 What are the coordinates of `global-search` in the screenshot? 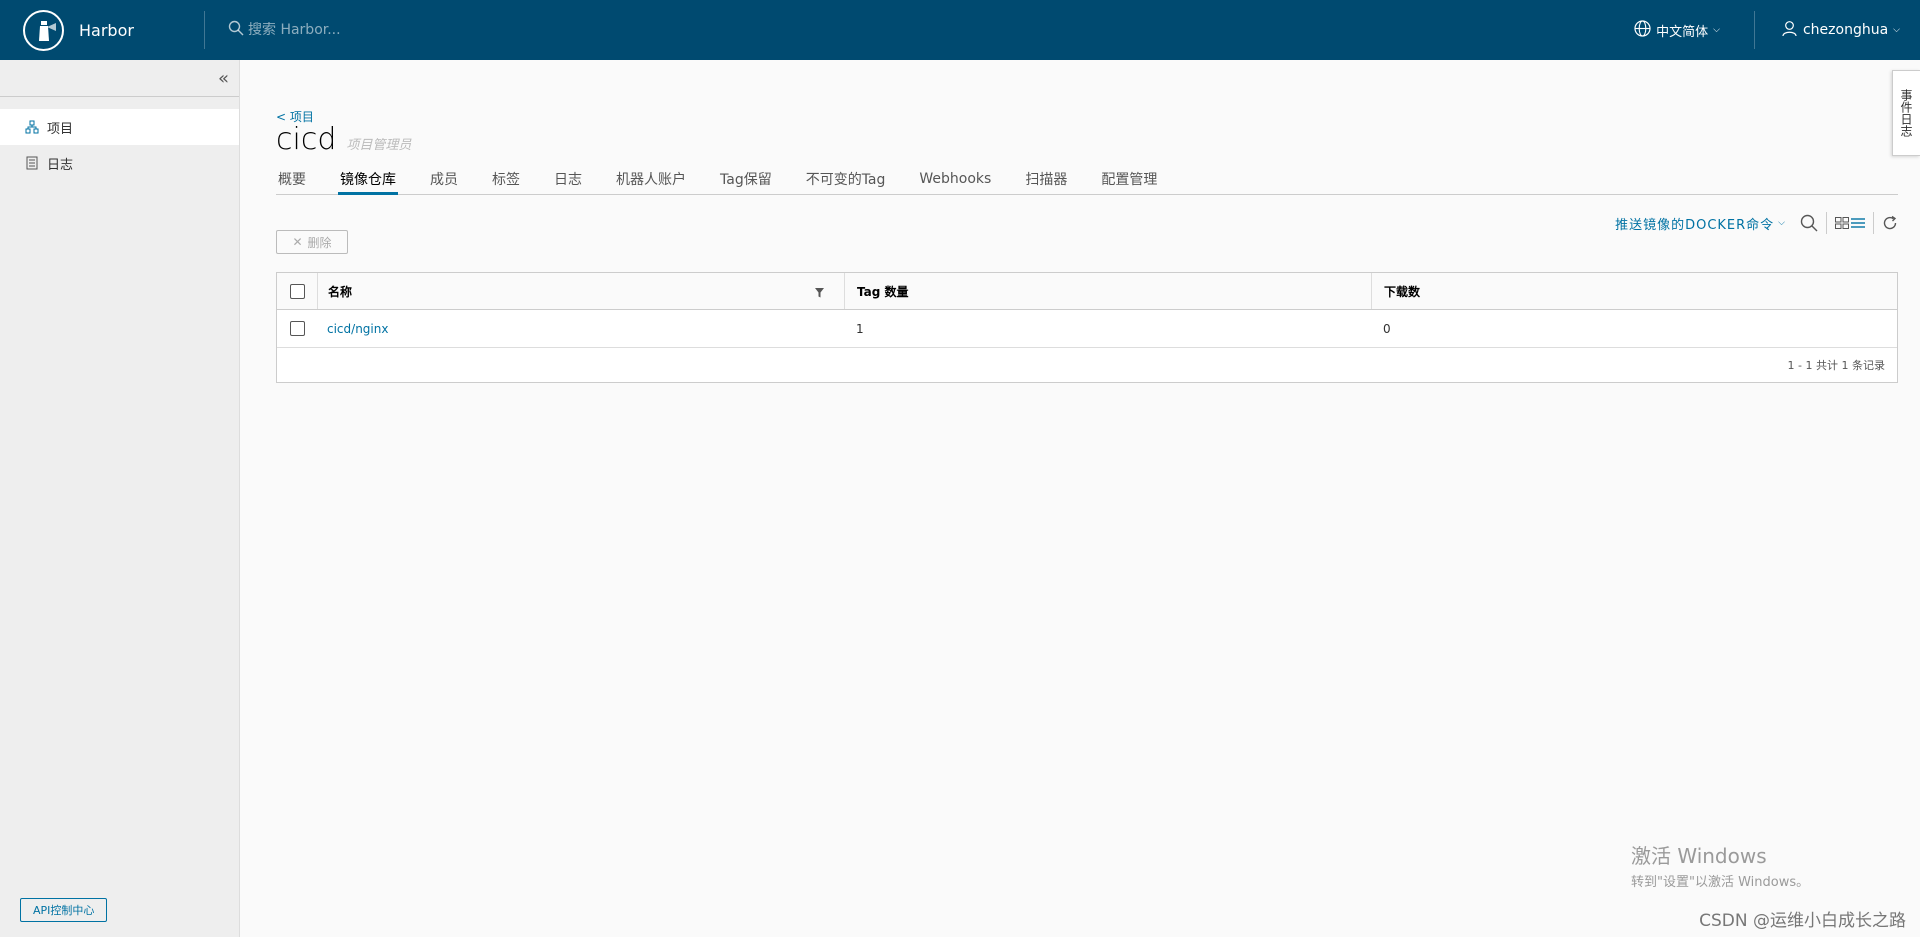 It's located at (428, 30).